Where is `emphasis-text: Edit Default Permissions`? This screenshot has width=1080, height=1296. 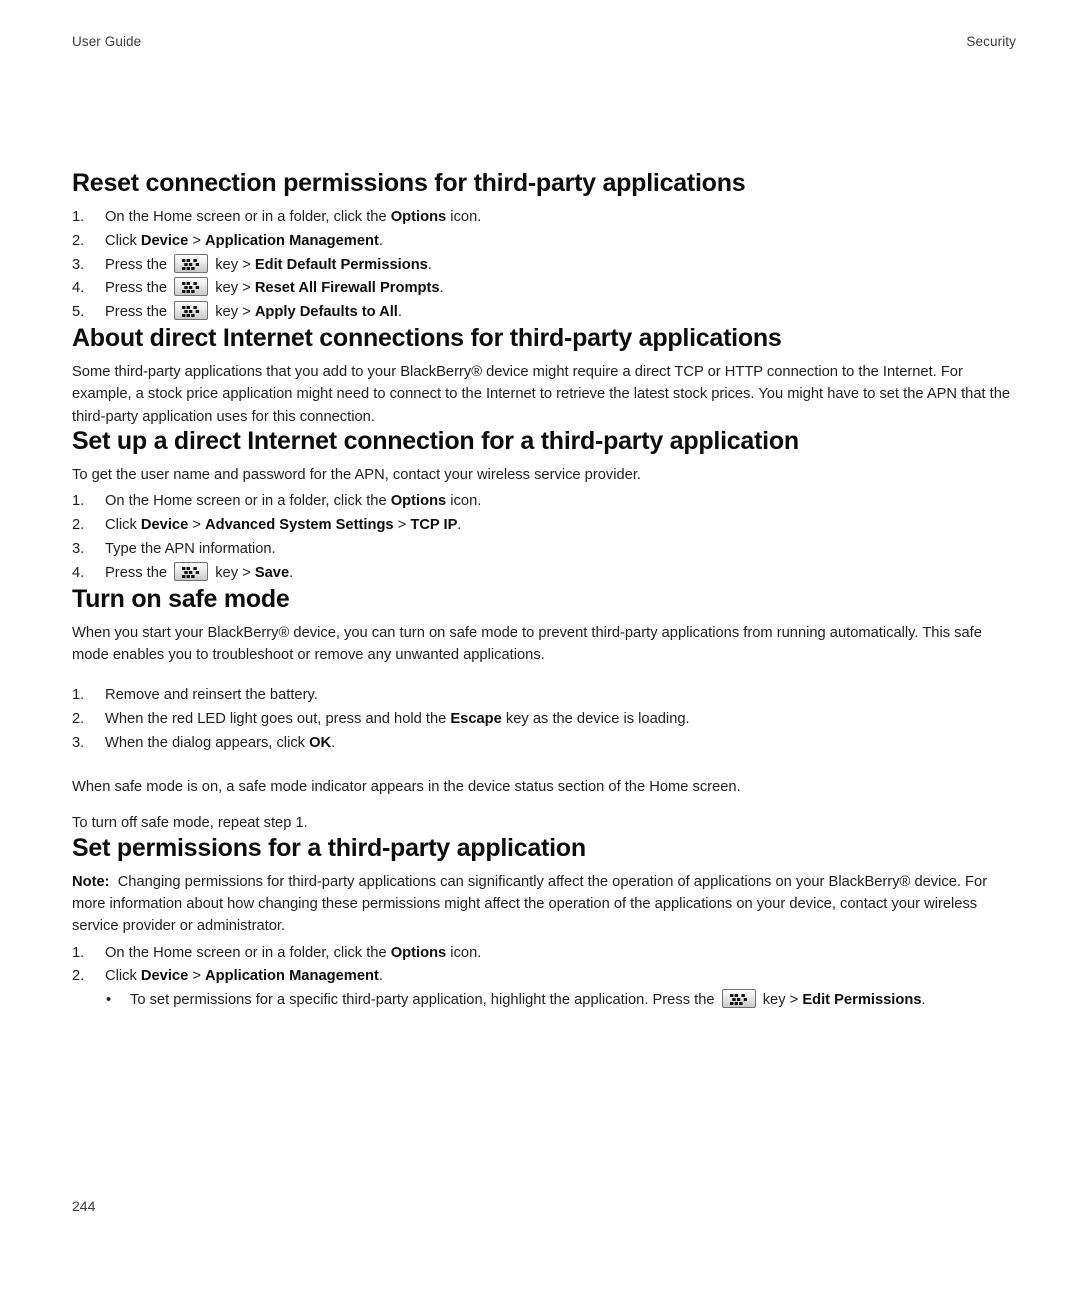
emphasis-text: Edit Default Permissions is located at coordinates (341, 264).